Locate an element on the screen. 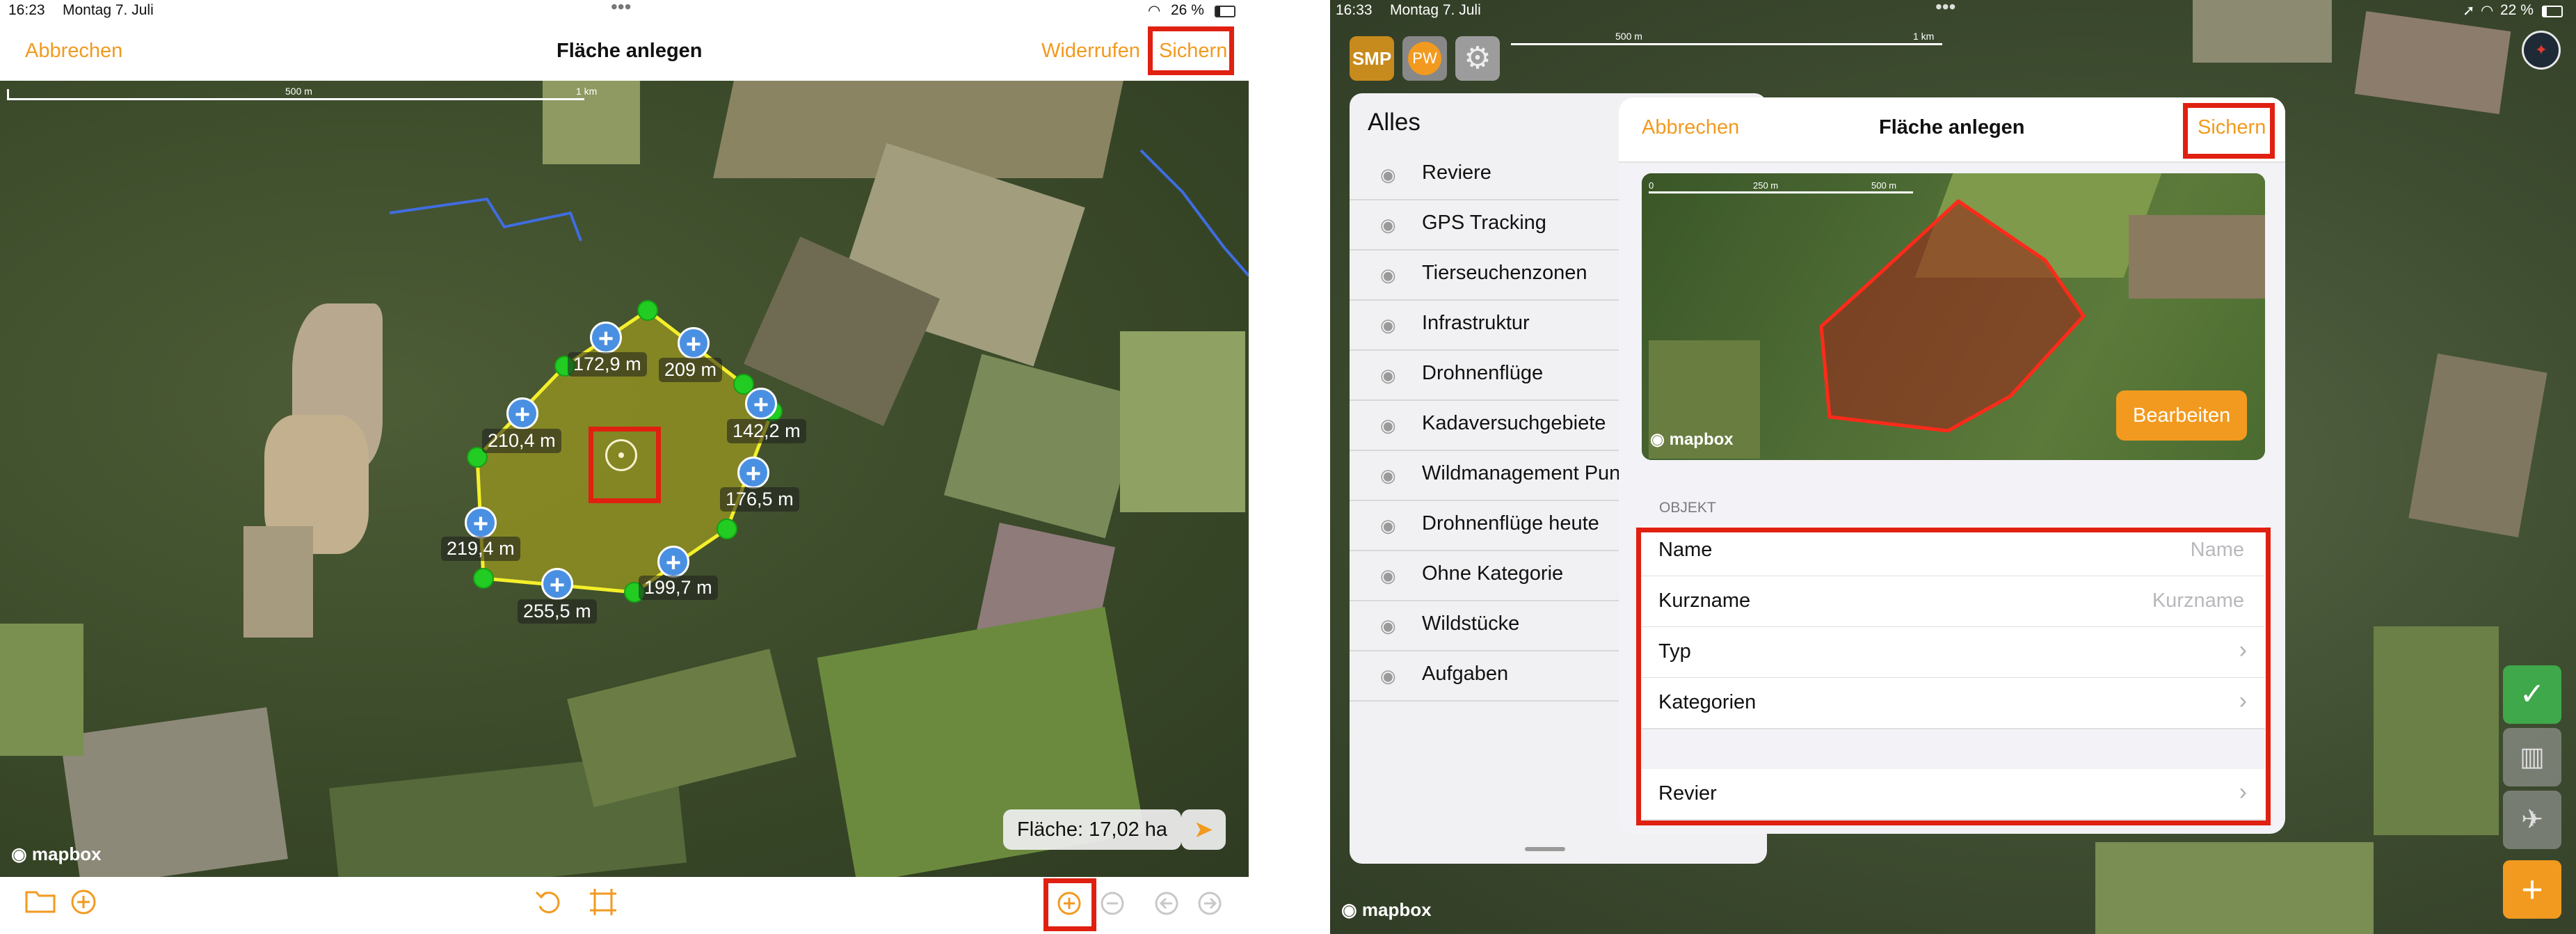 This screenshot has height=934, width=2576. area-readout: Fläche: 17,02 ha is located at coordinates (1092, 829).